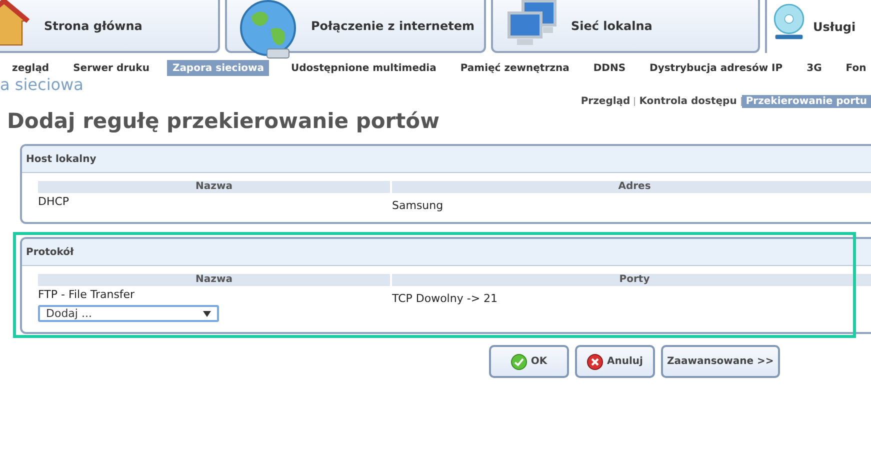 The image size is (871, 458). I want to click on breadcrumb: a sieciowa, so click(42, 85).